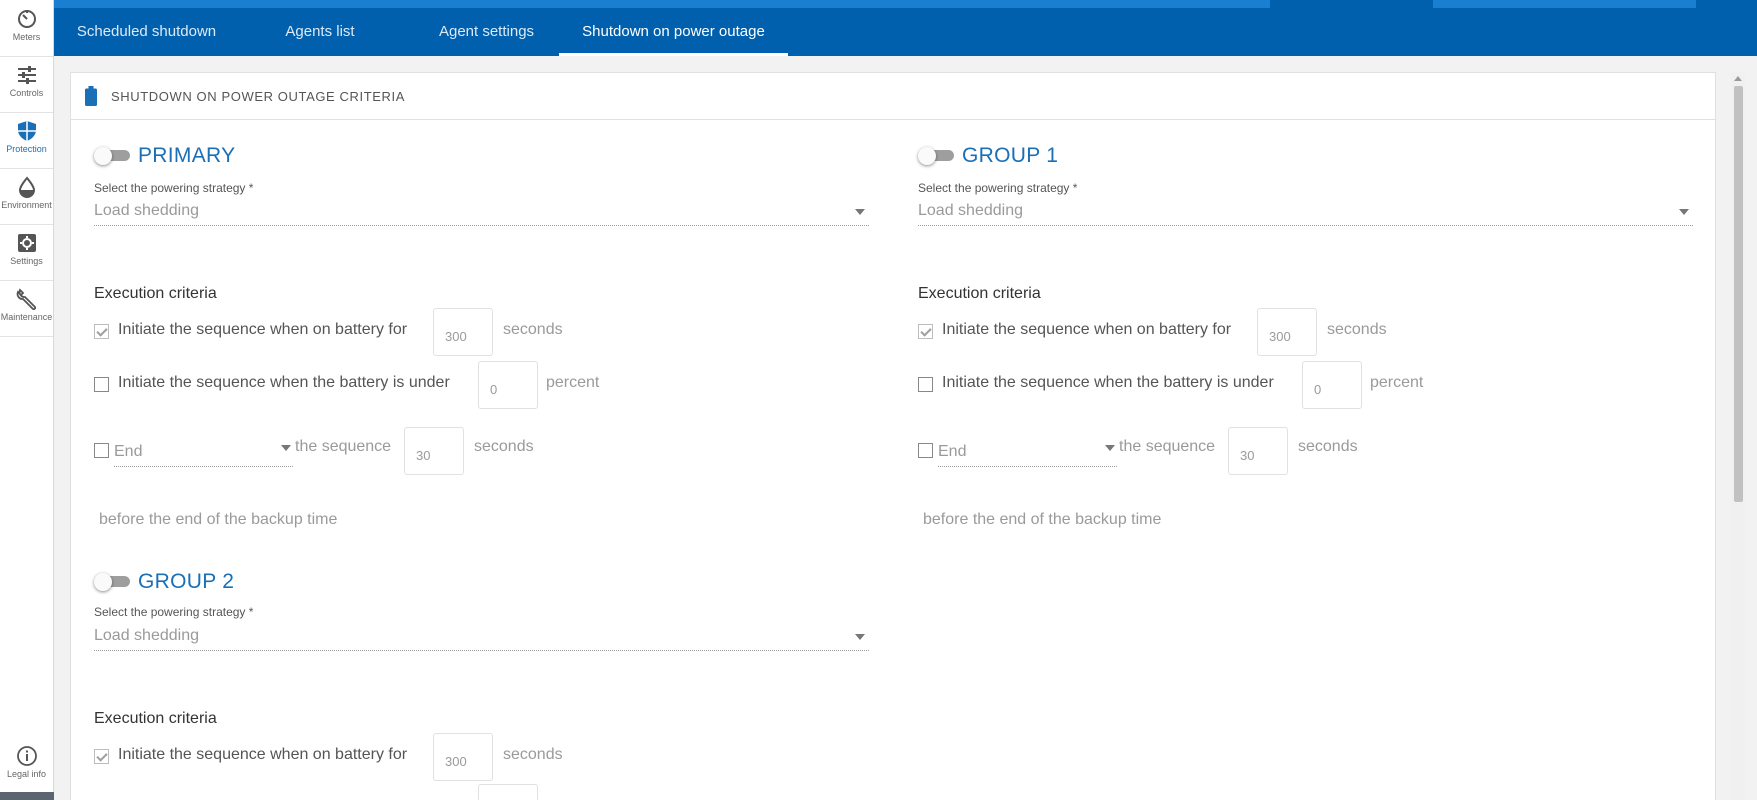  What do you see at coordinates (320, 32) in the screenshot?
I see `tab-agents-list: Agents list` at bounding box center [320, 32].